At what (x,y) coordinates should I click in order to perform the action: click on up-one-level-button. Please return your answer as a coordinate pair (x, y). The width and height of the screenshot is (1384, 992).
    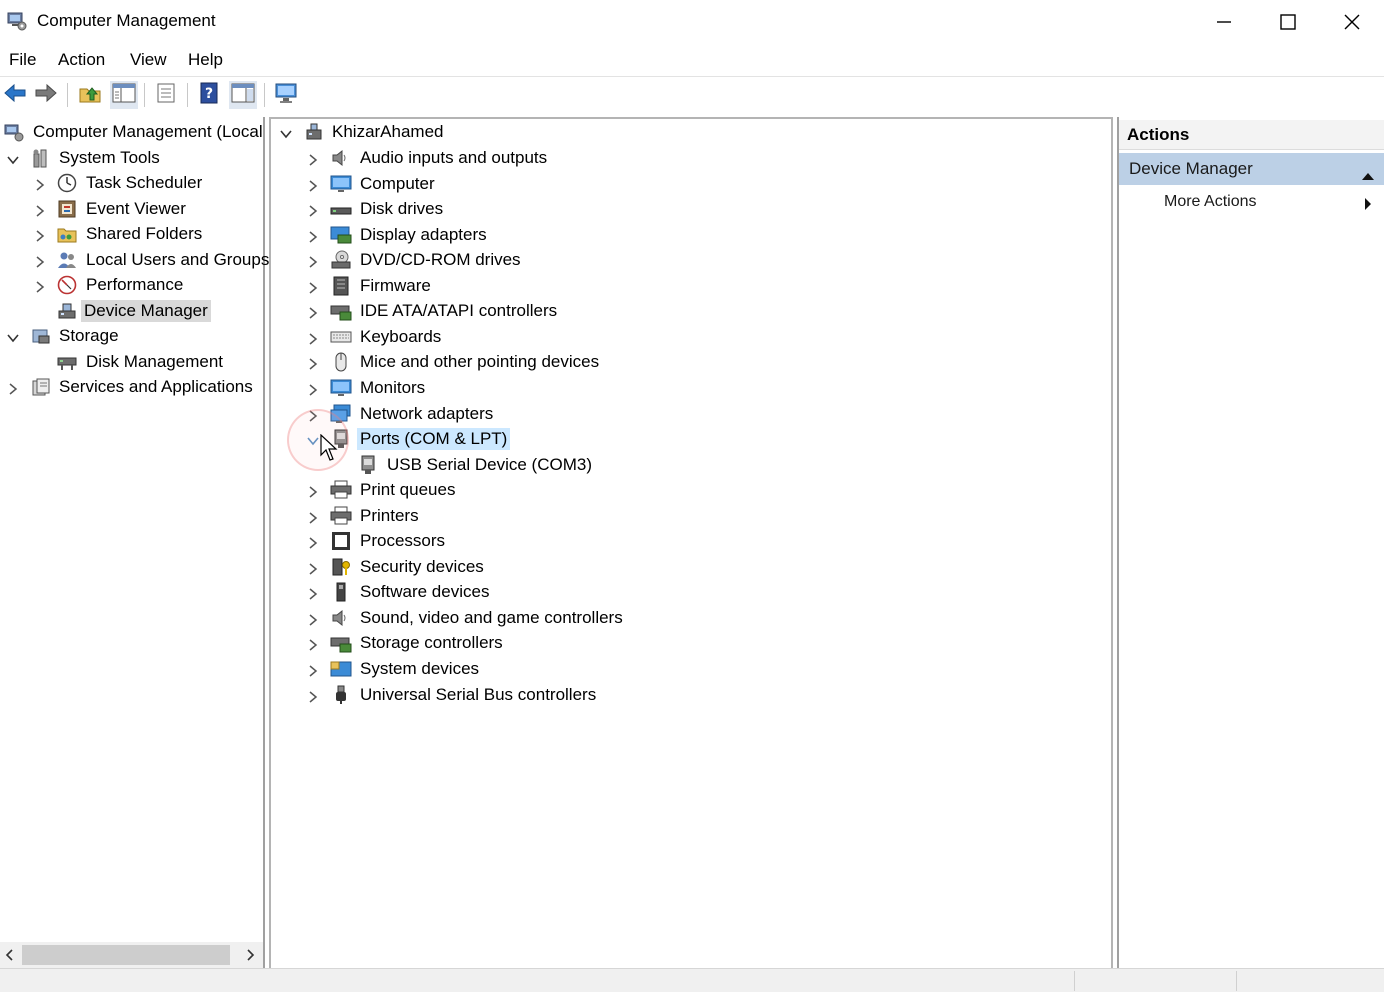
    Looking at the image, I should click on (90, 95).